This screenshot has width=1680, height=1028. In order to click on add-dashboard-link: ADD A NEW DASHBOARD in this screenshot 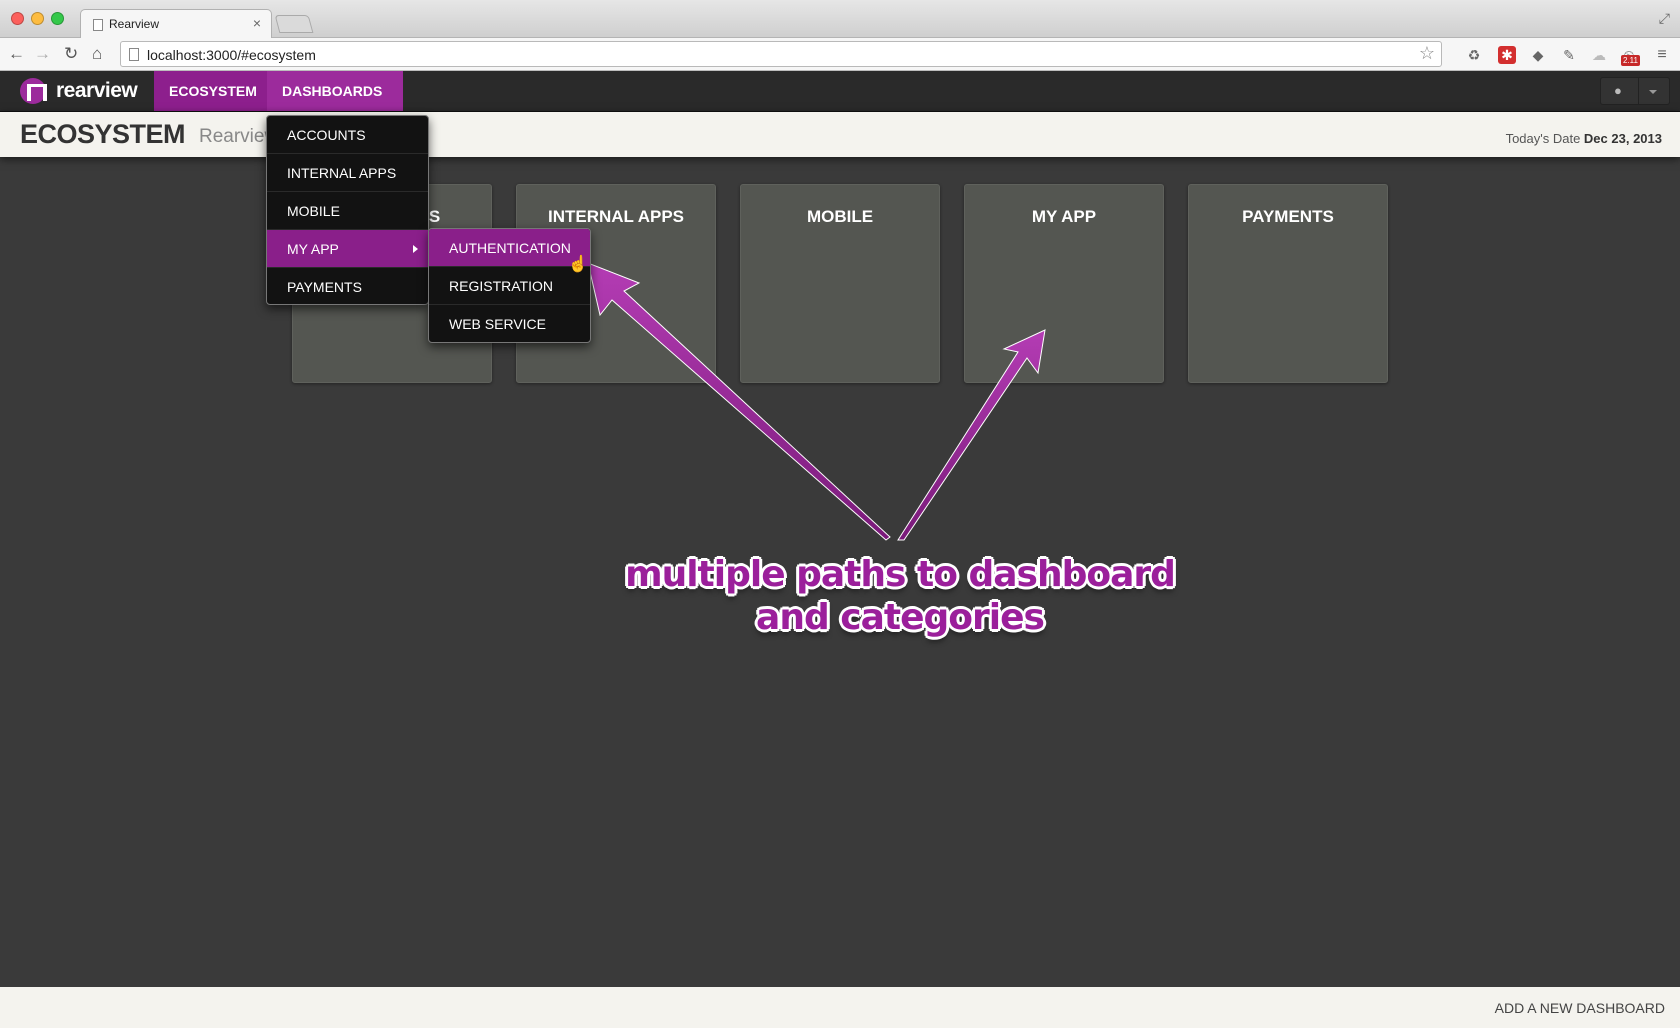, I will do `click(1580, 1008)`.